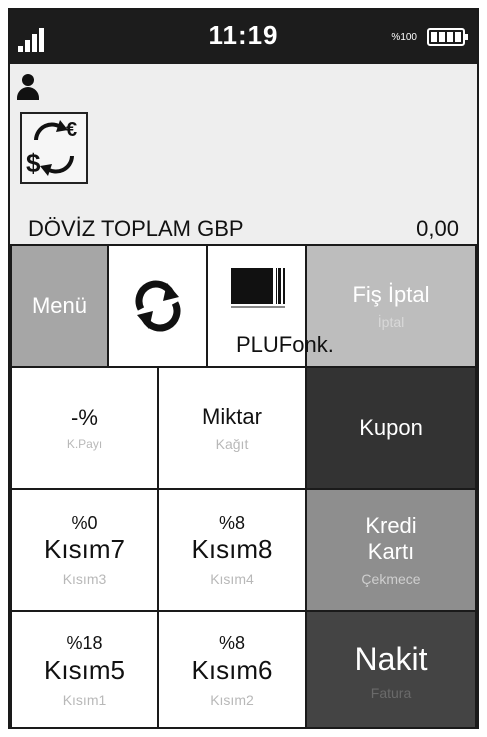 The width and height of the screenshot is (487, 737). What do you see at coordinates (232, 579) in the screenshot?
I see `kisim8-sub: Kısım4` at bounding box center [232, 579].